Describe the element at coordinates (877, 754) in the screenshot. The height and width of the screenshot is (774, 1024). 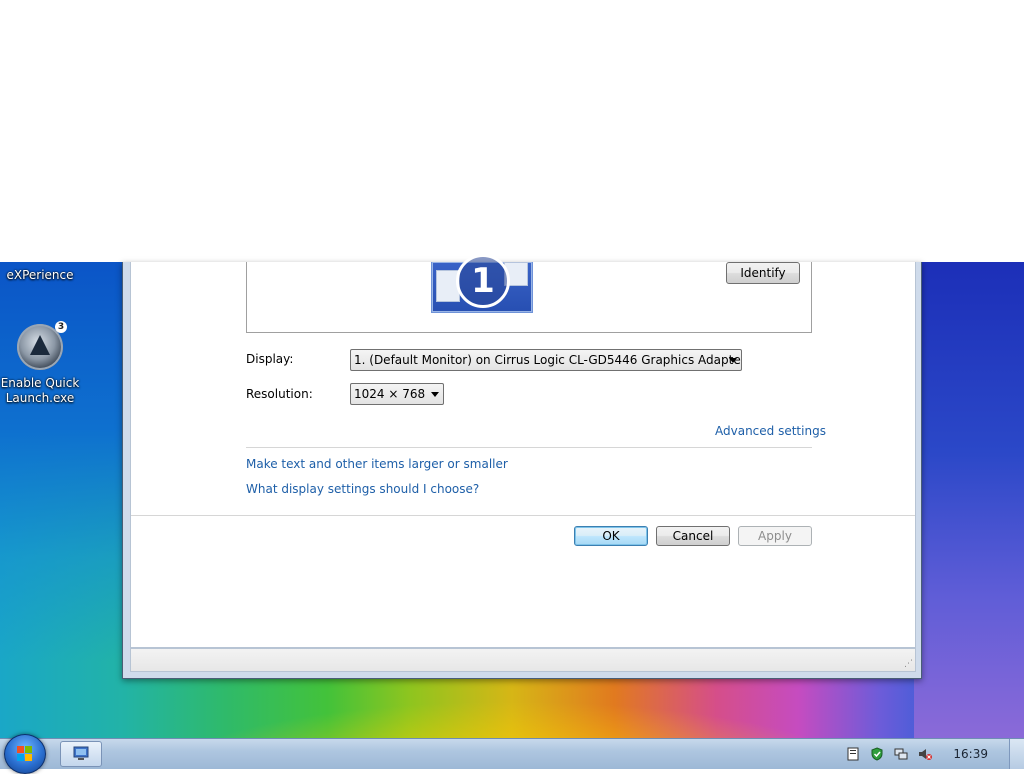
I see `security-shield-icon` at that location.